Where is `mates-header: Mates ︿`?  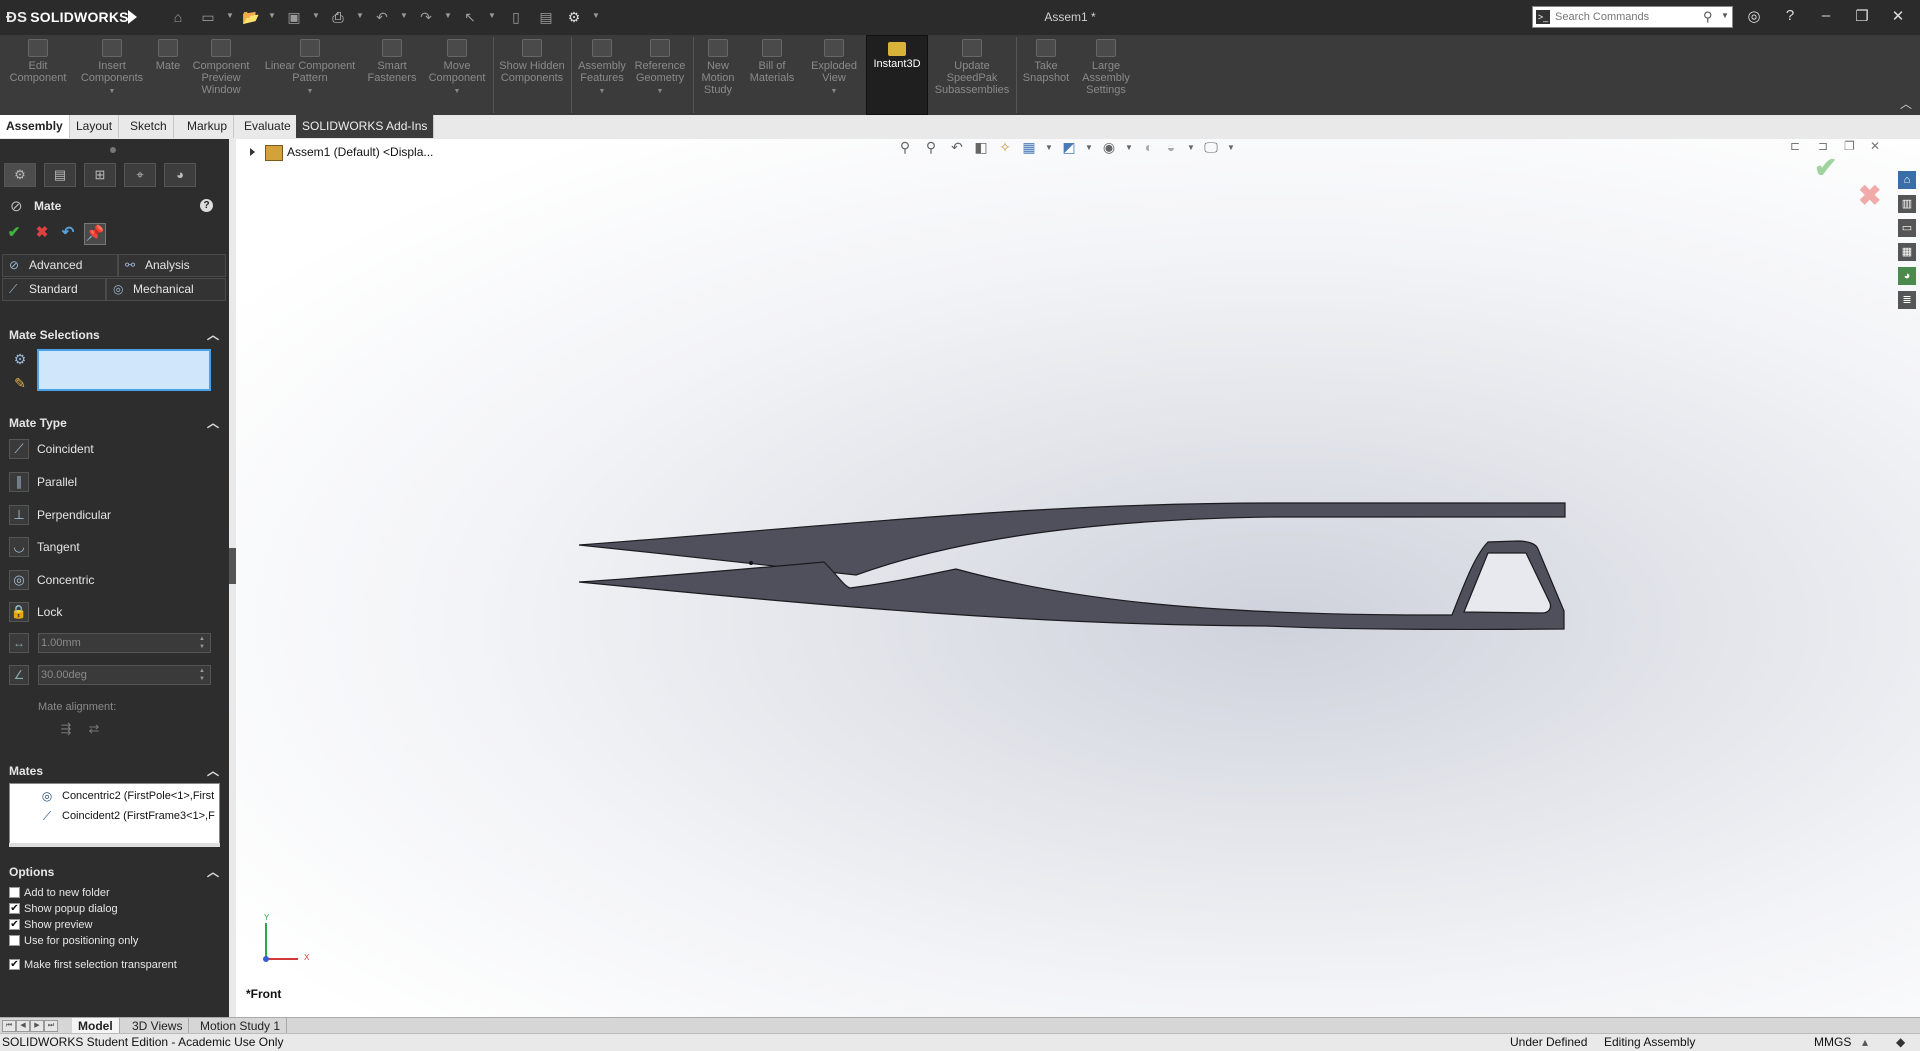 mates-header: Mates ︿ is located at coordinates (114, 771).